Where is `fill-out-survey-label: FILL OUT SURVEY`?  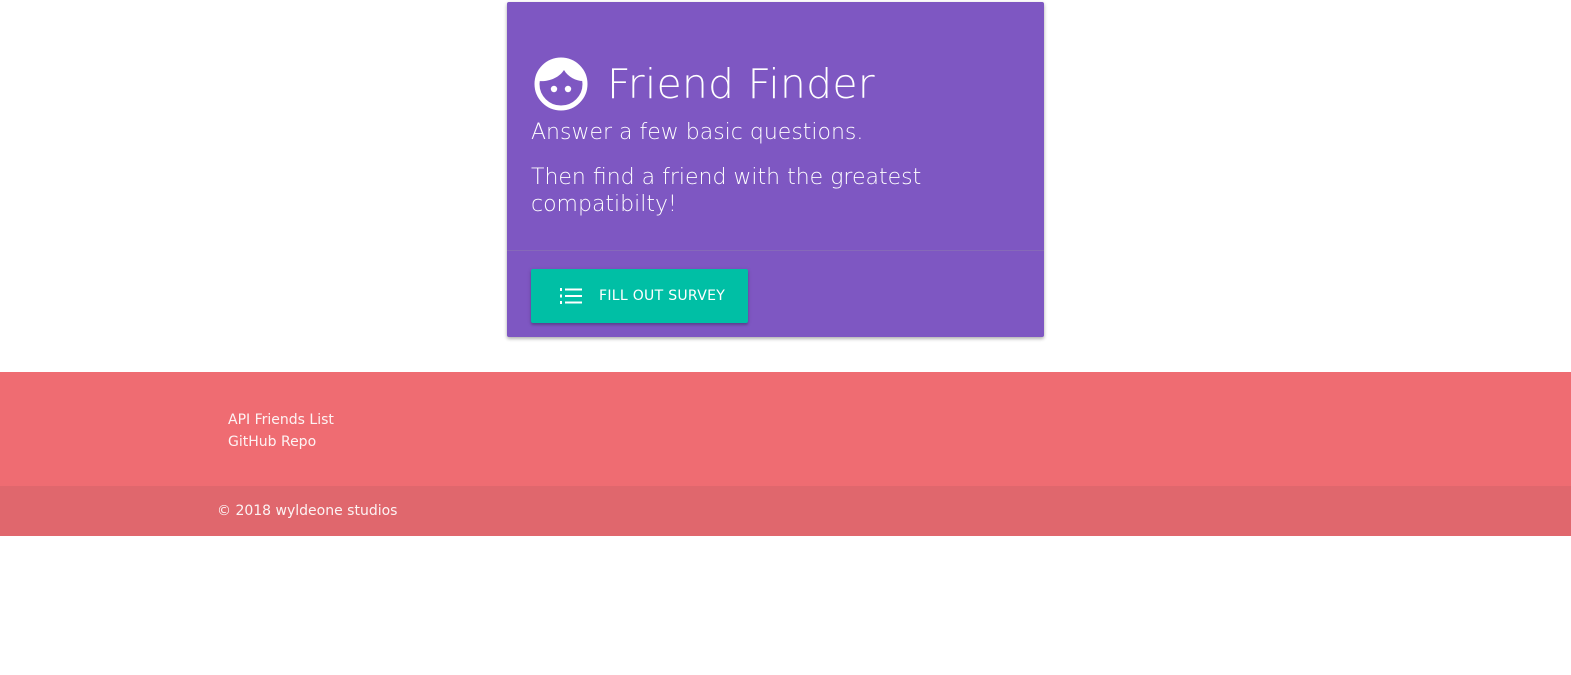 fill-out-survey-label: FILL OUT SURVEY is located at coordinates (662, 296).